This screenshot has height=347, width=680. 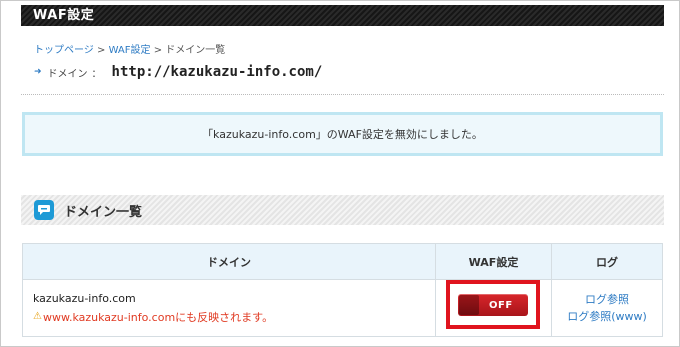 What do you see at coordinates (493, 261) in the screenshot?
I see `column-header-waf: WAF設定` at bounding box center [493, 261].